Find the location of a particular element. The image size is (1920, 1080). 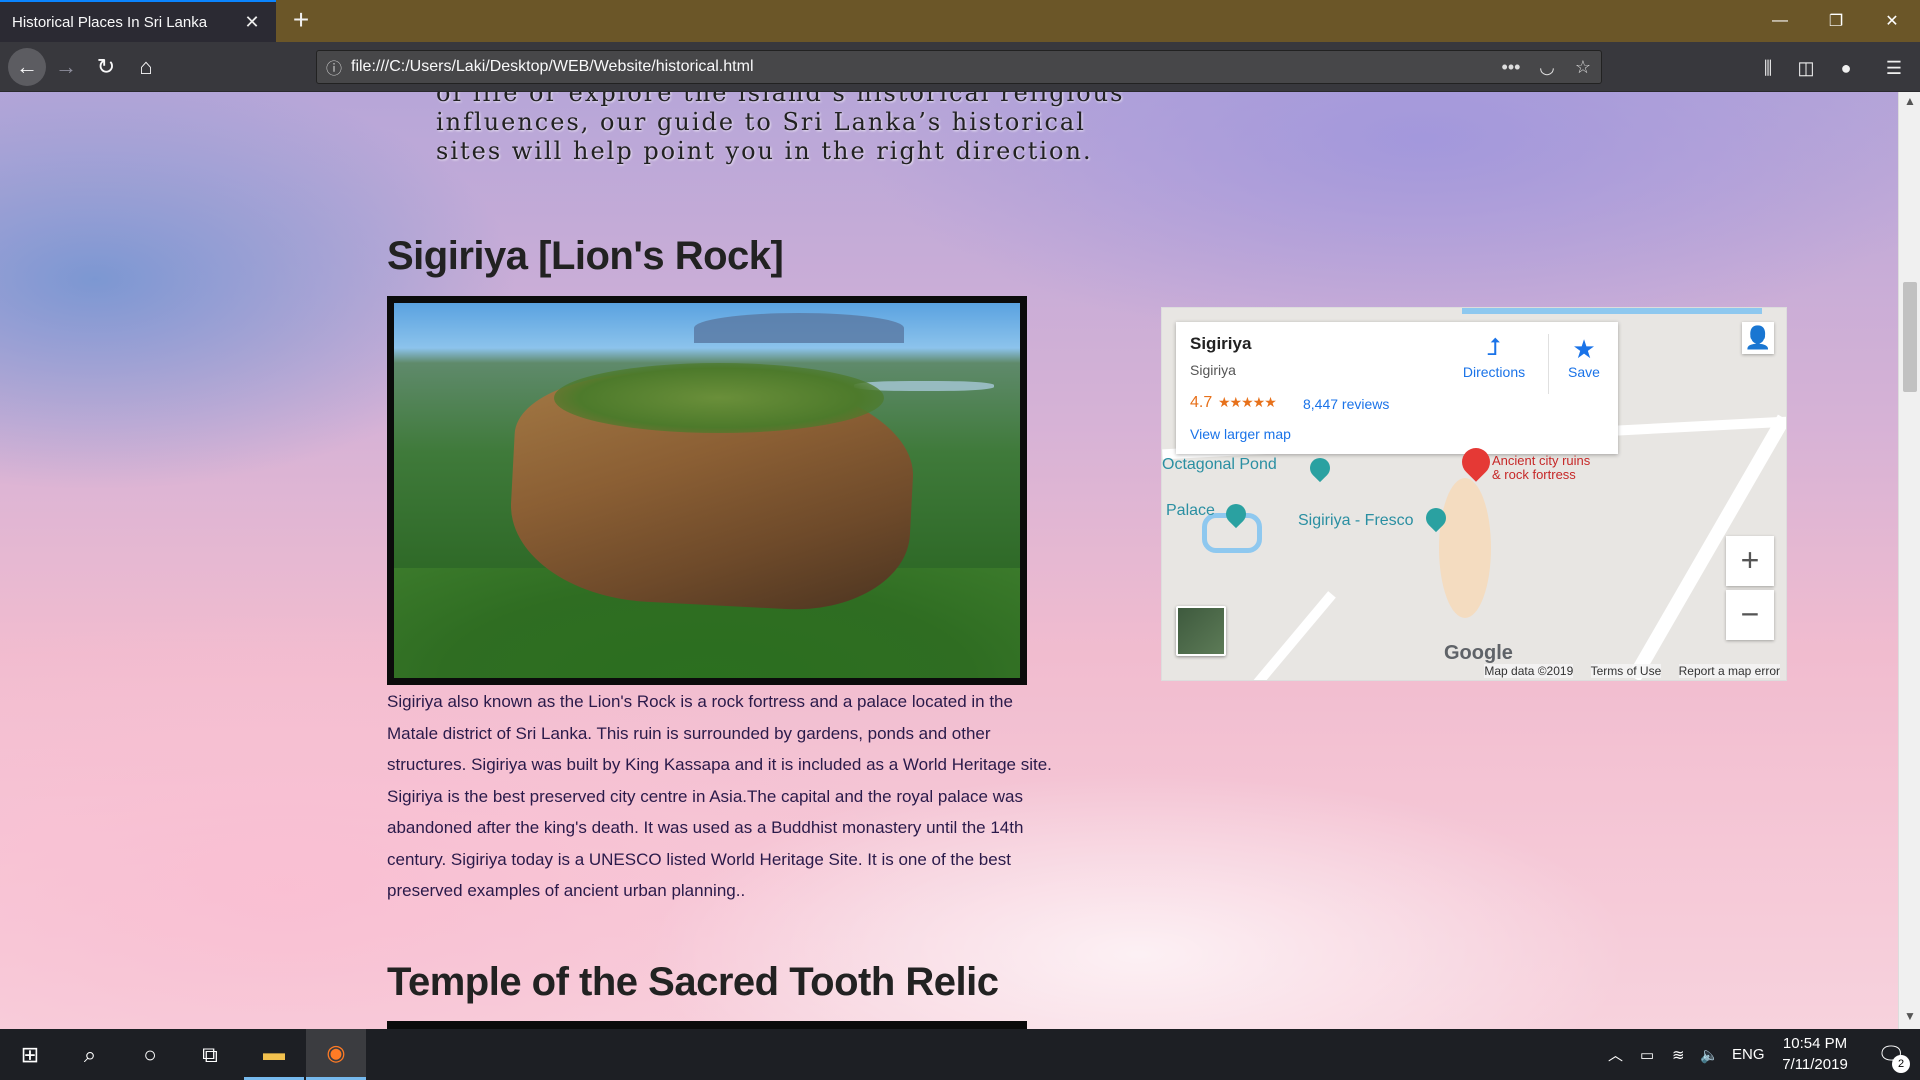

clock-time: 10:54 PM is located at coordinates (1815, 1043).